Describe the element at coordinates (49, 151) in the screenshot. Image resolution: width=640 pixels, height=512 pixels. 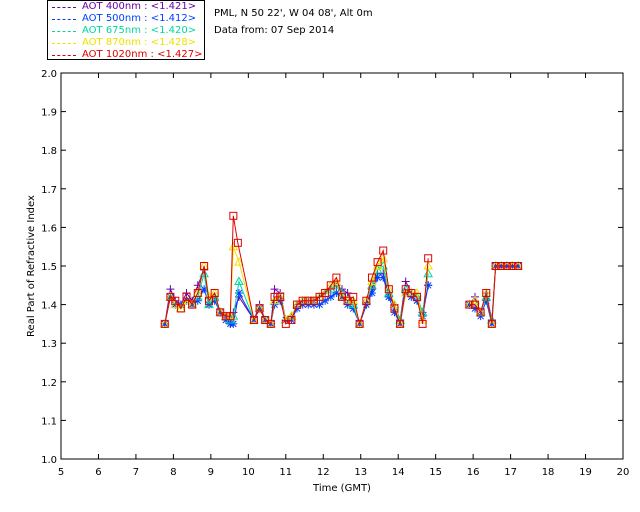
I see `y-tick-label: 1.8` at that location.